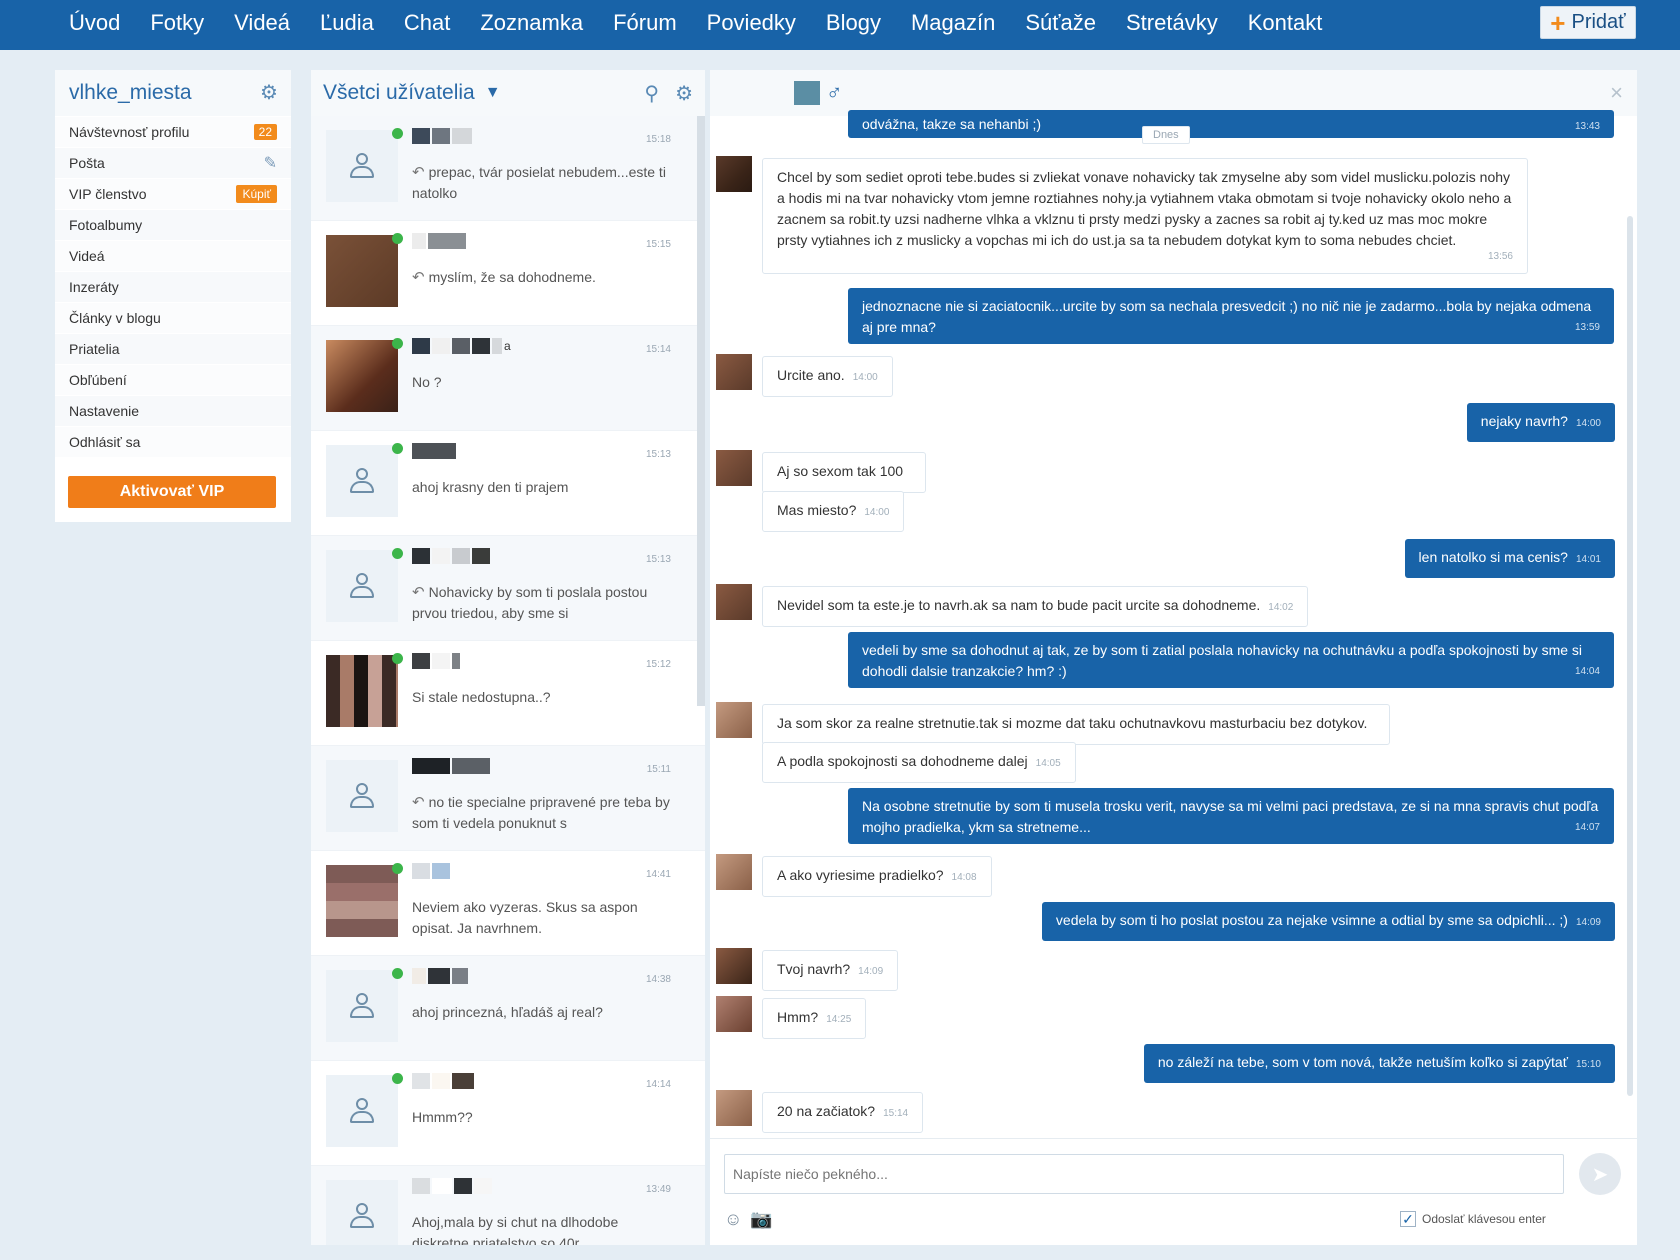 The width and height of the screenshot is (1680, 1260). Describe the element at coordinates (270, 163) in the screenshot. I see `pencil-icon: ✎` at that location.